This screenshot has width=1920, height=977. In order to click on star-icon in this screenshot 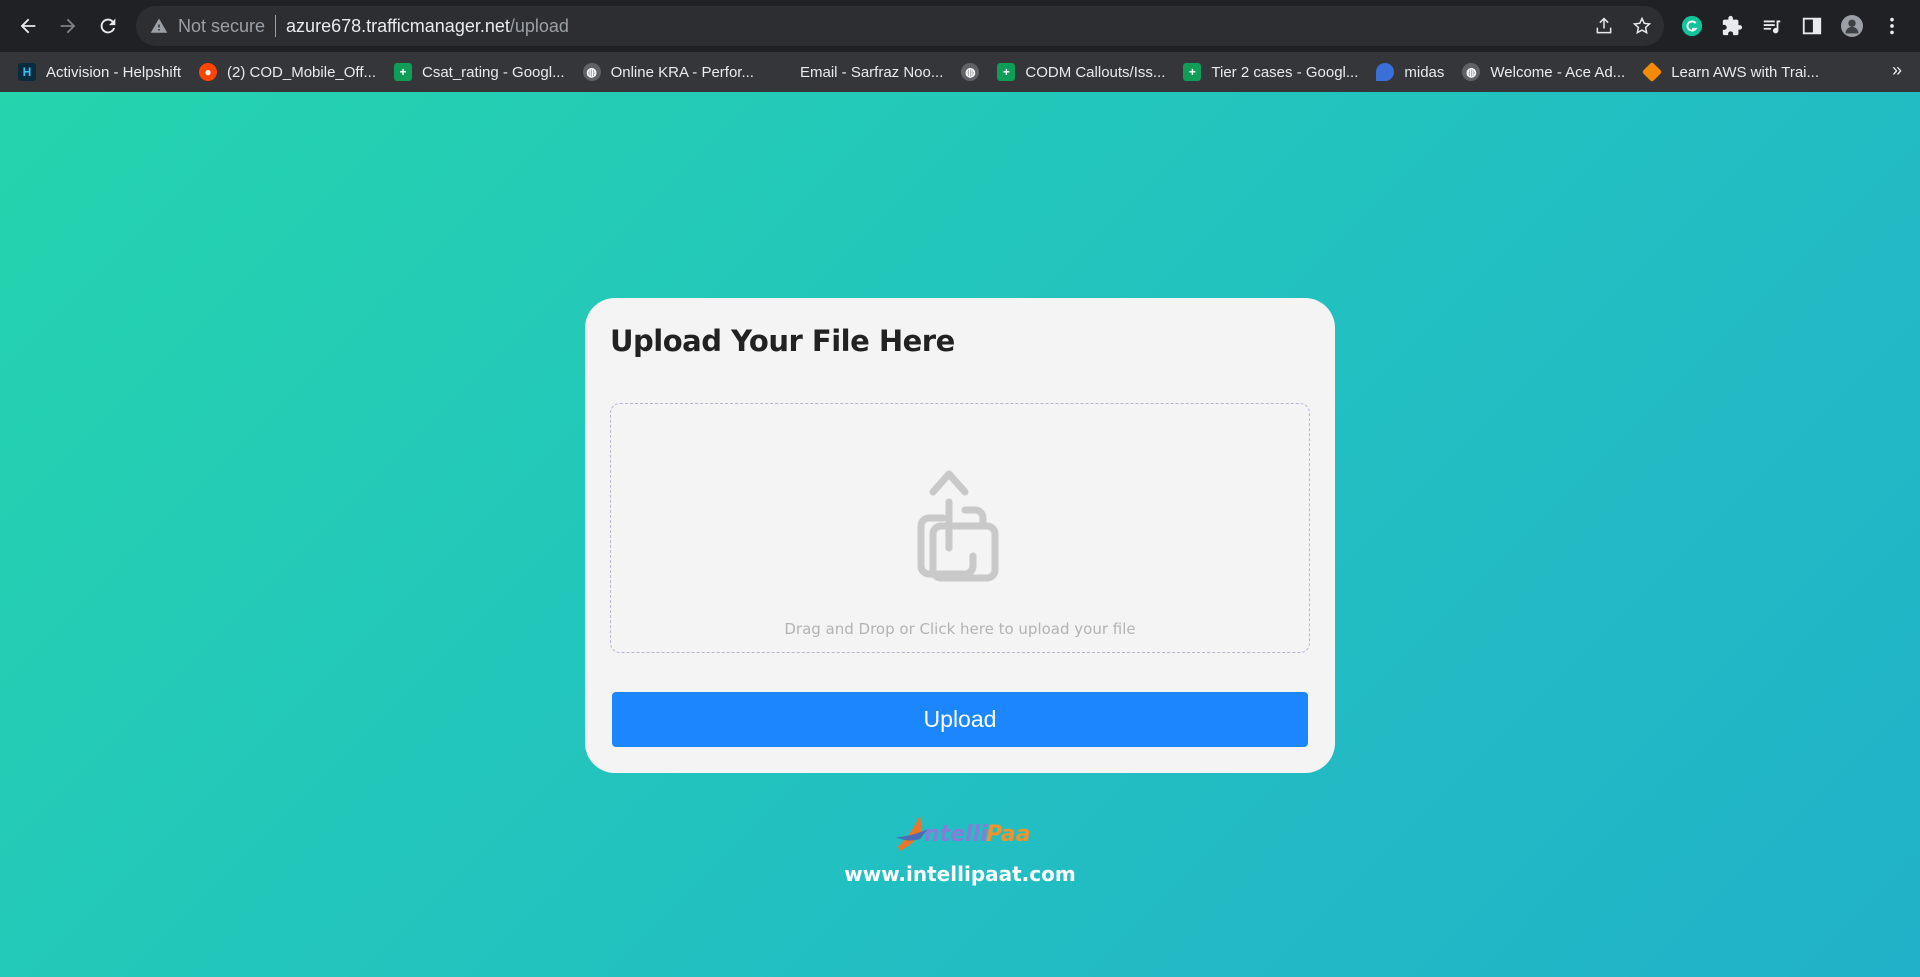, I will do `click(1642, 25)`.